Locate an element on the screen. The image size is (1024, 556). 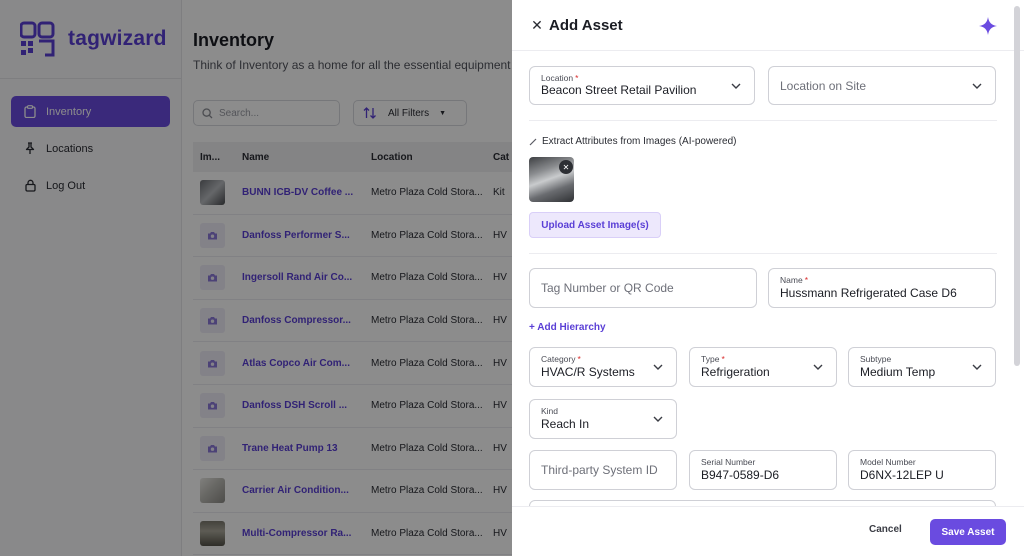
type-label: Type * is located at coordinates (713, 359).